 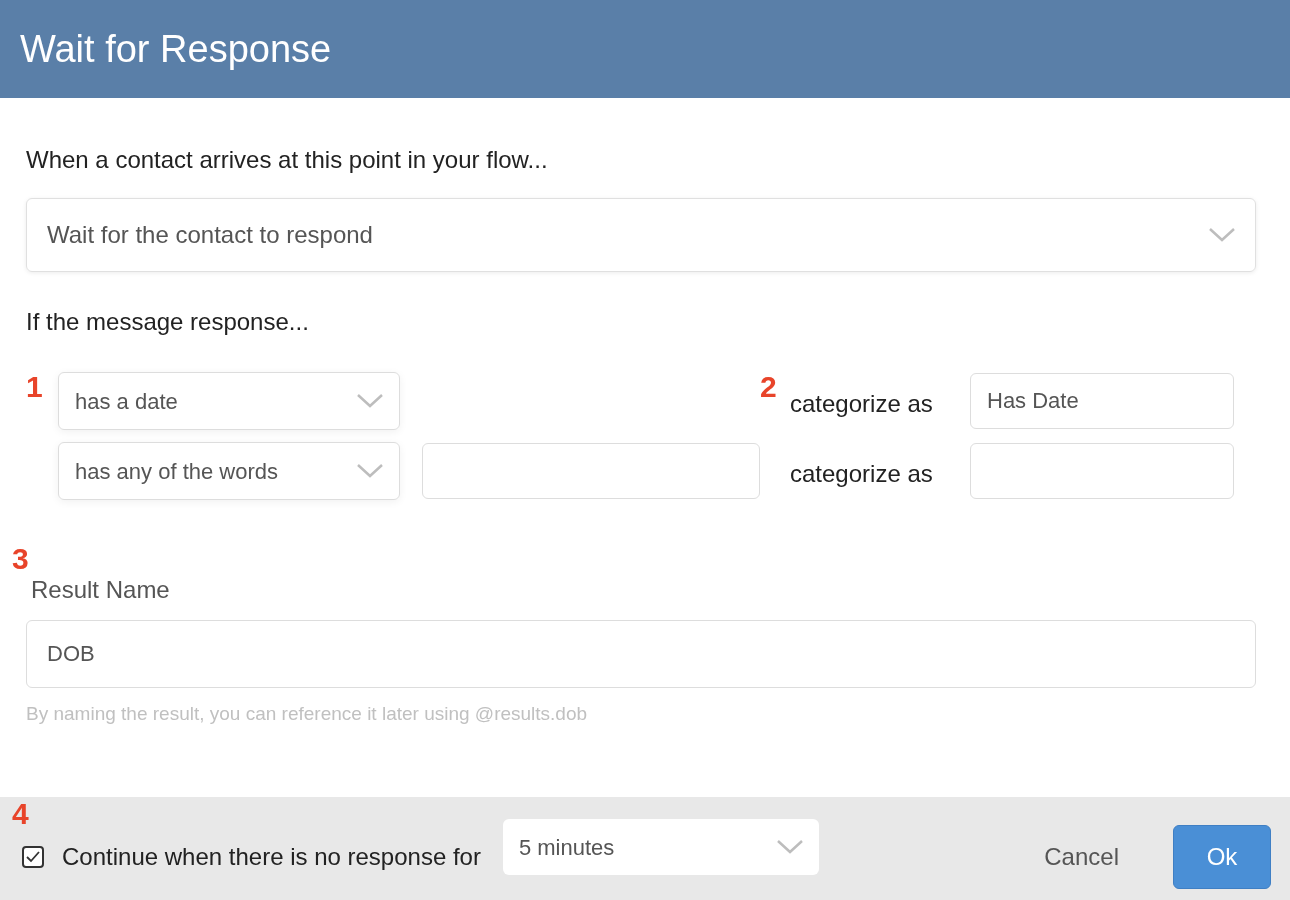 What do you see at coordinates (229, 401) in the screenshot?
I see `operator-dropdown: has a date` at bounding box center [229, 401].